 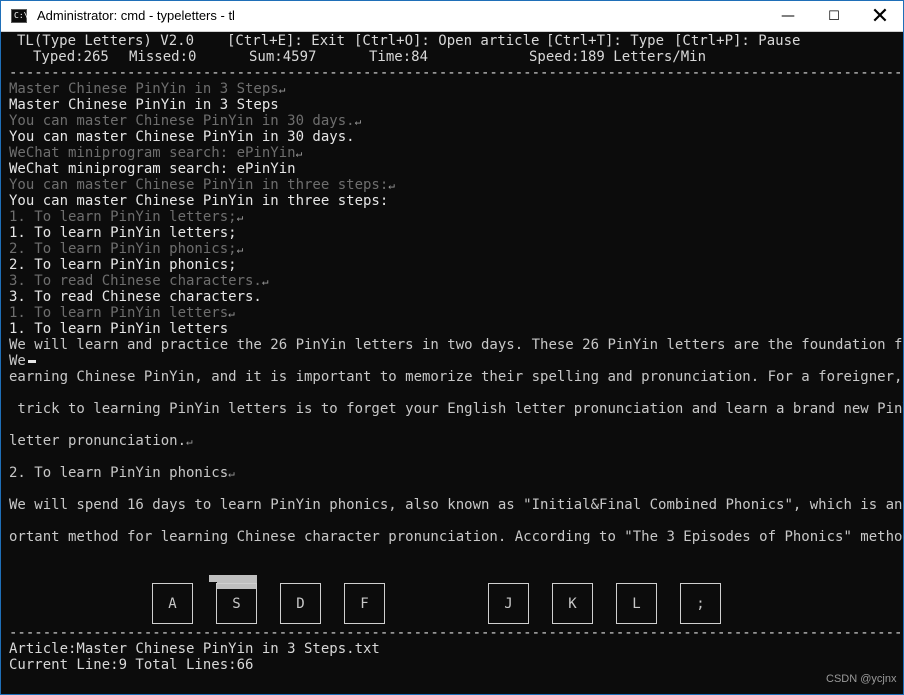 I want to click on stat-typed: Typed:265, so click(x=71, y=57).